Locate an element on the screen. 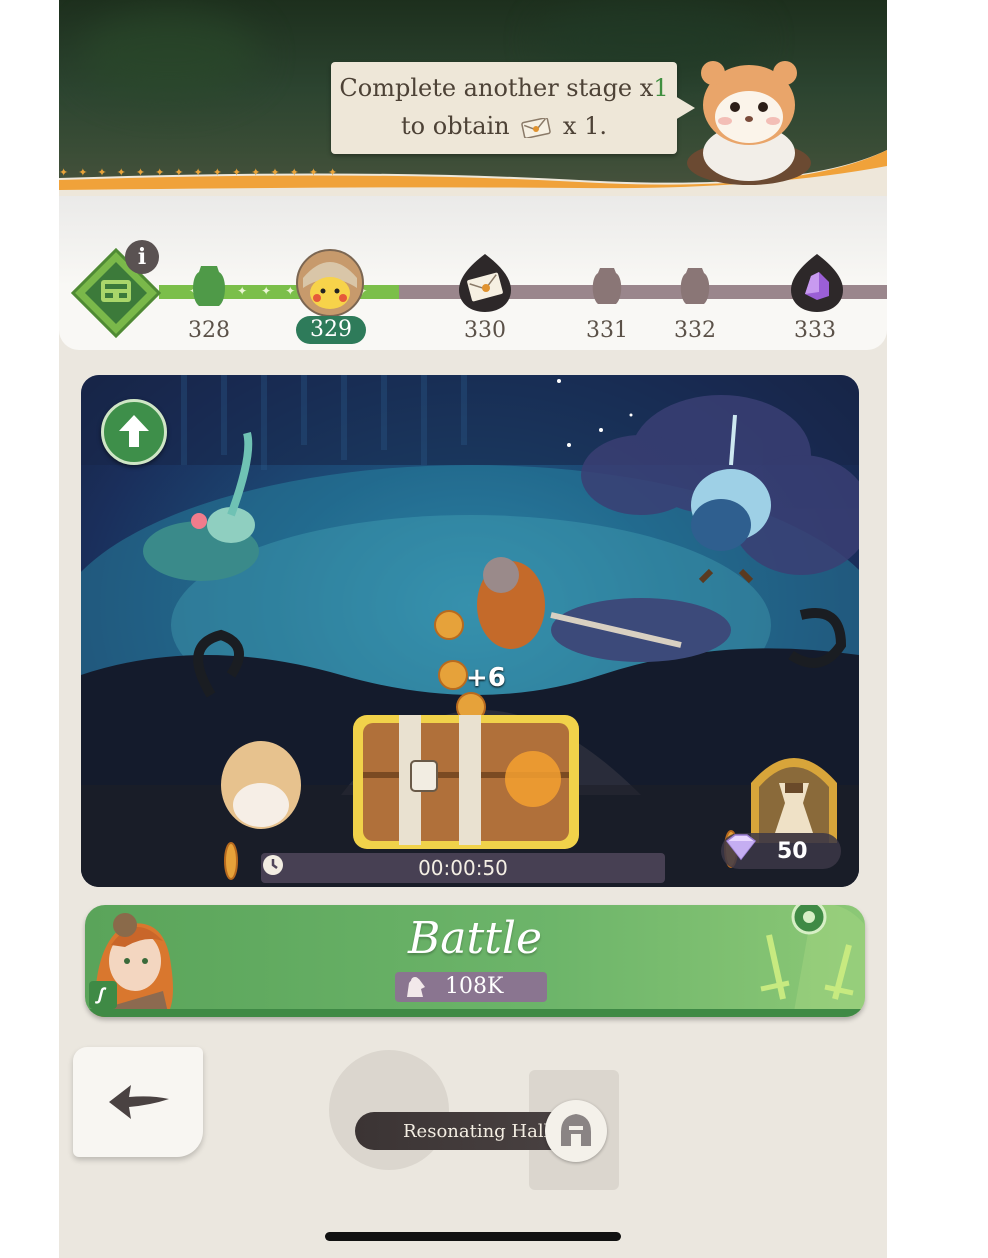 The height and width of the screenshot is (1258, 988). gem-reward-counter: 50 is located at coordinates (781, 851).